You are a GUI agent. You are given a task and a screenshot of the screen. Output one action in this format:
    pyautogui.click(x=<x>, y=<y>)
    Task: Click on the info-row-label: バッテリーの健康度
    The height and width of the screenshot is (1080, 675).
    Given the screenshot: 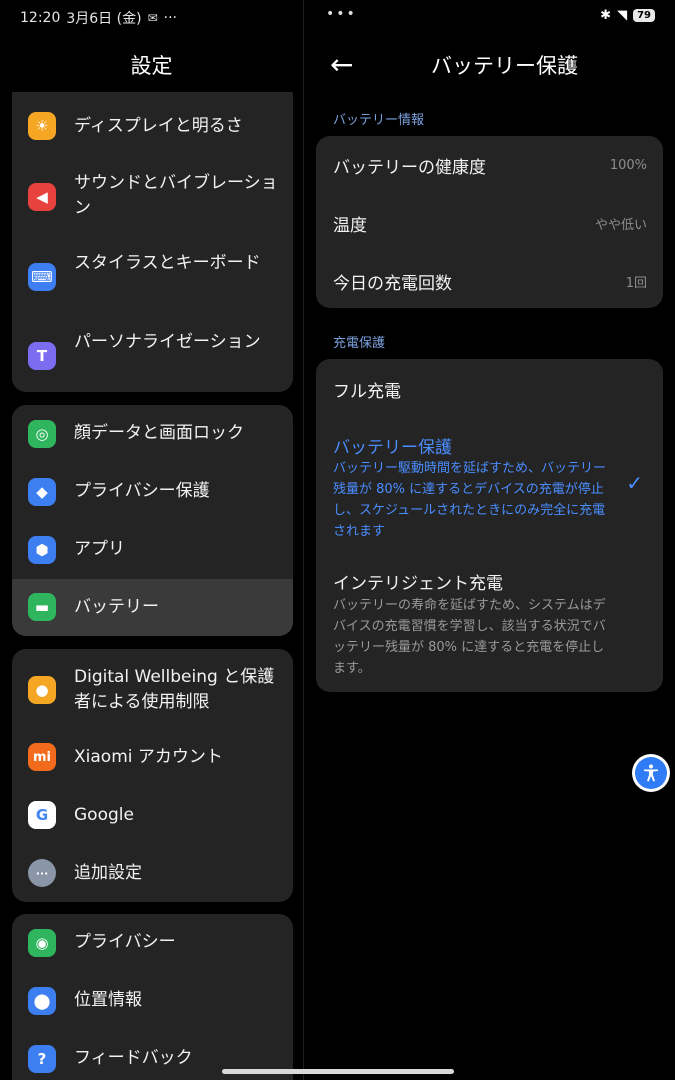 What is the action you would take?
    pyautogui.click(x=409, y=167)
    